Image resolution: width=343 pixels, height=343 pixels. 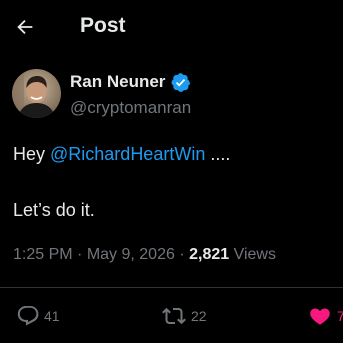 What do you see at coordinates (199, 316) in the screenshot?
I see `repost-count: 22` at bounding box center [199, 316].